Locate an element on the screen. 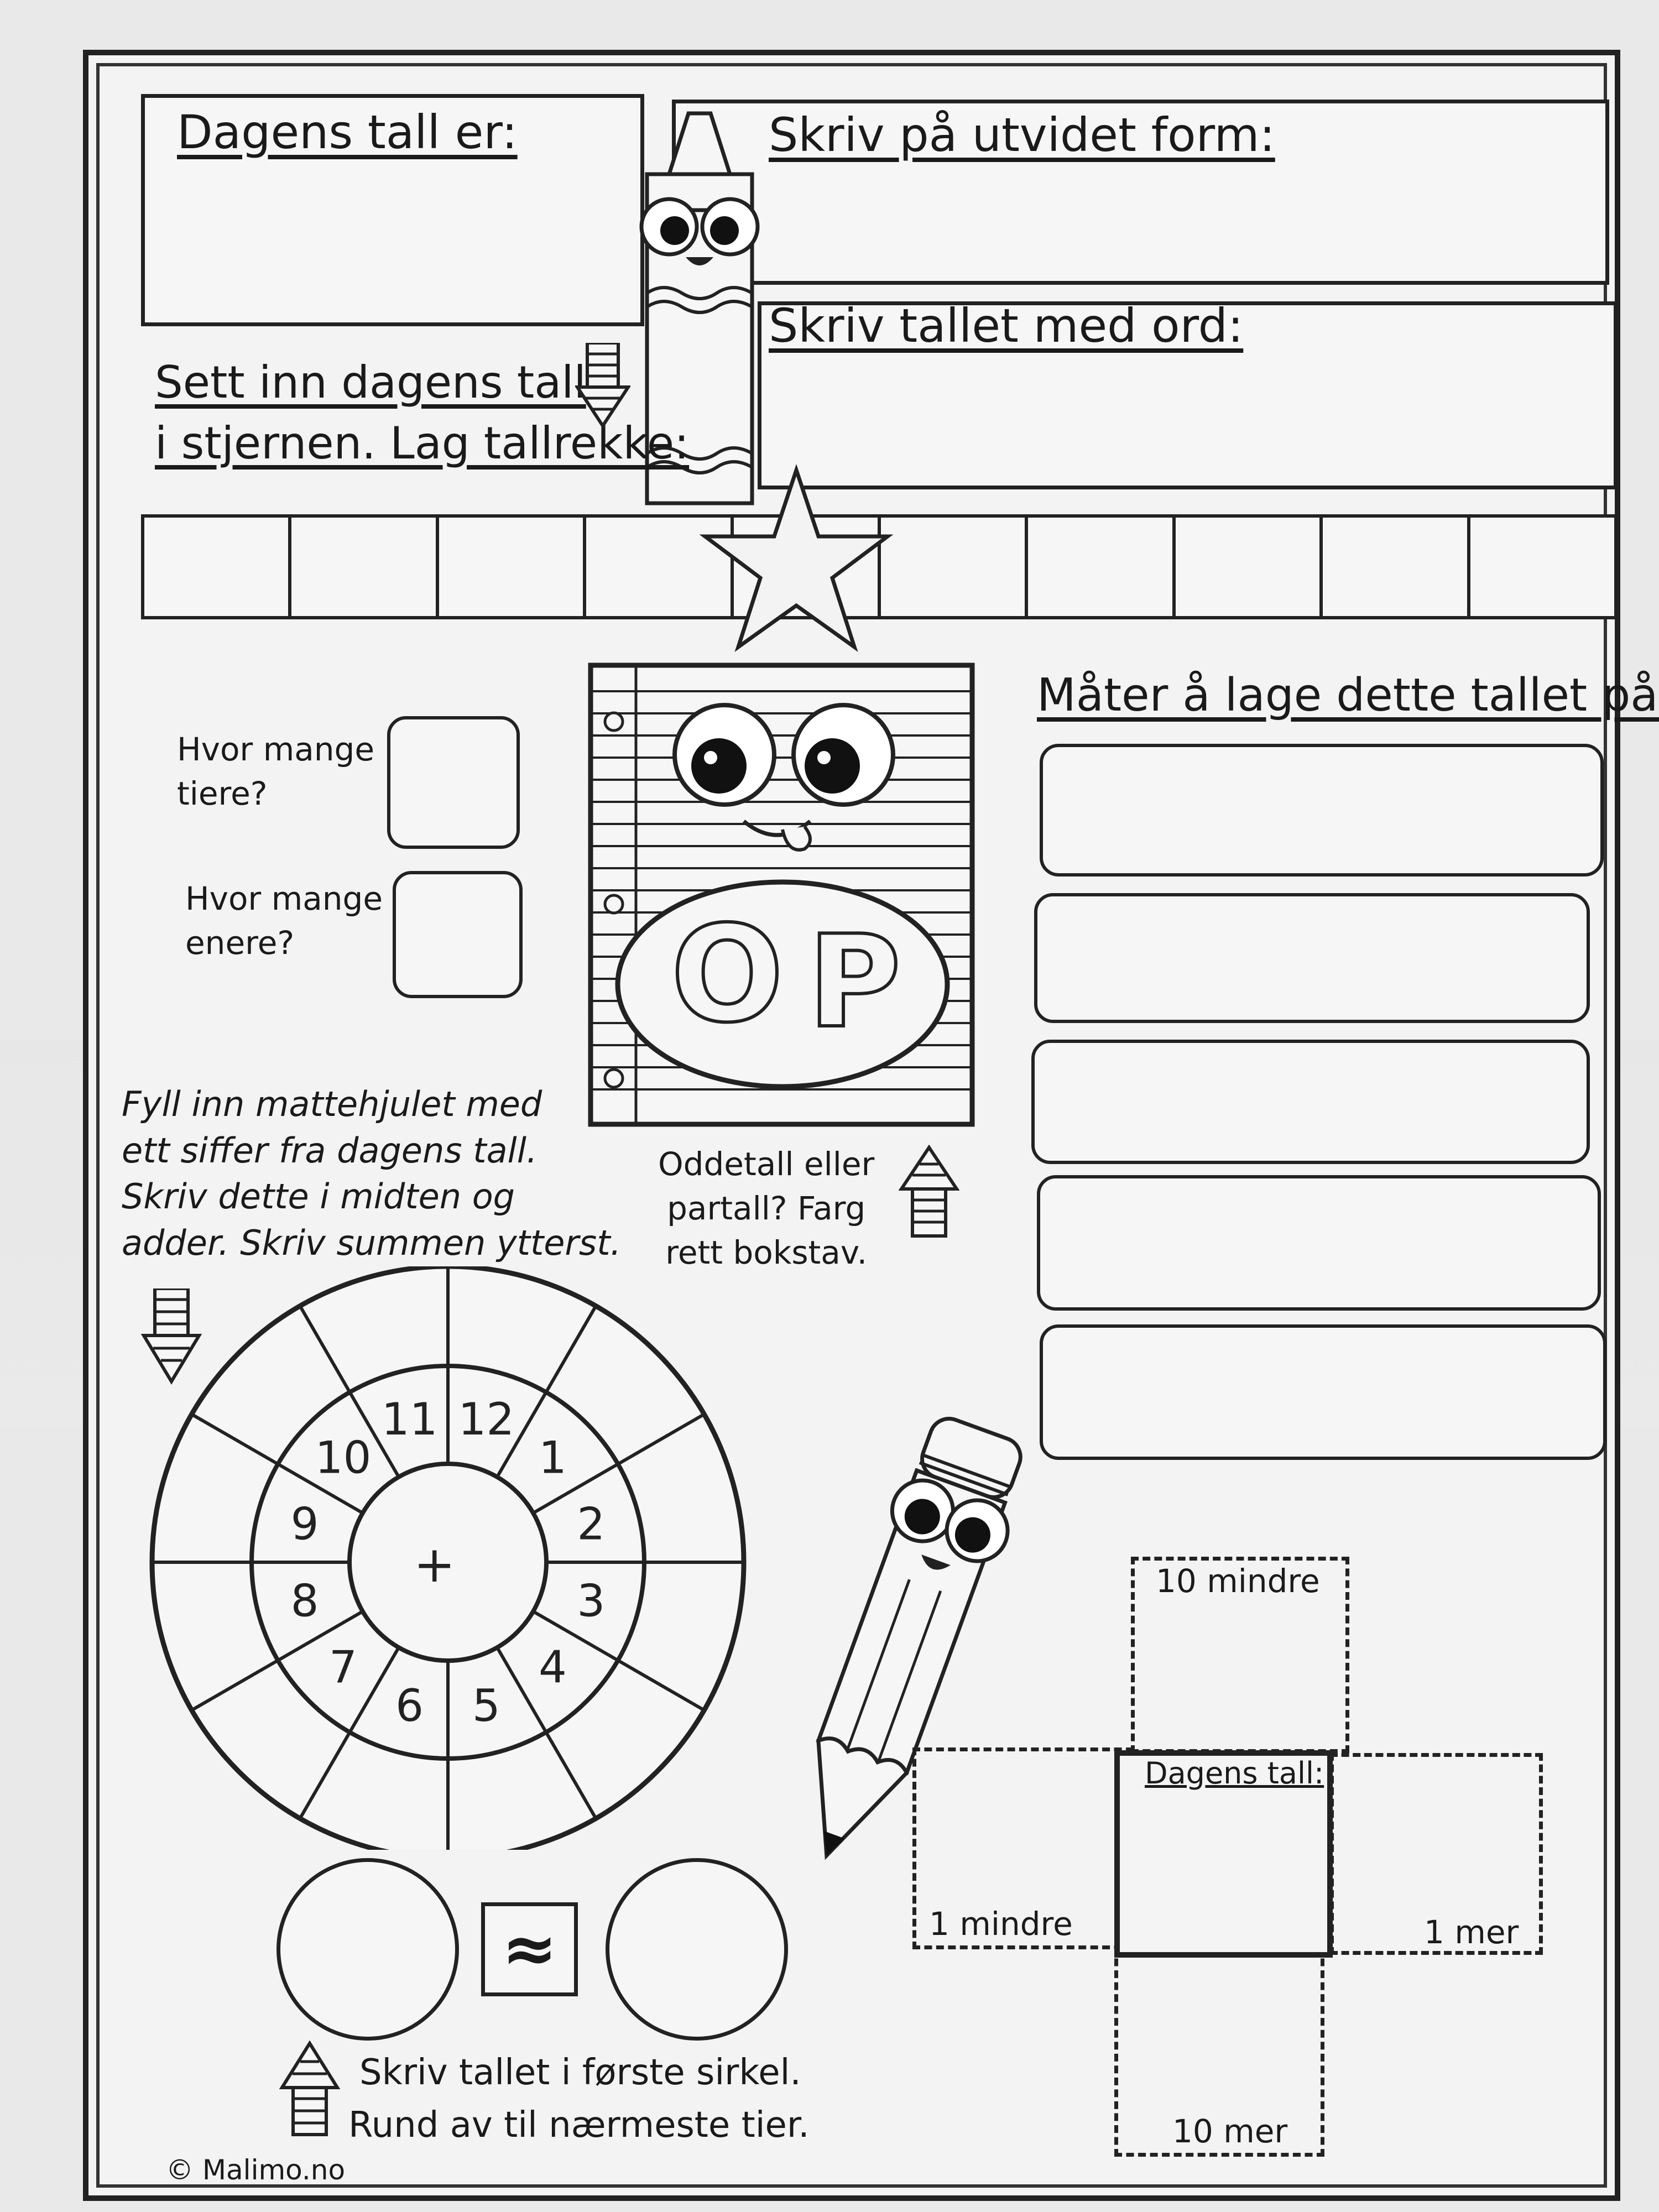 This screenshot has height=2212, width=1659. wheel-number: 6 is located at coordinates (410, 1706).